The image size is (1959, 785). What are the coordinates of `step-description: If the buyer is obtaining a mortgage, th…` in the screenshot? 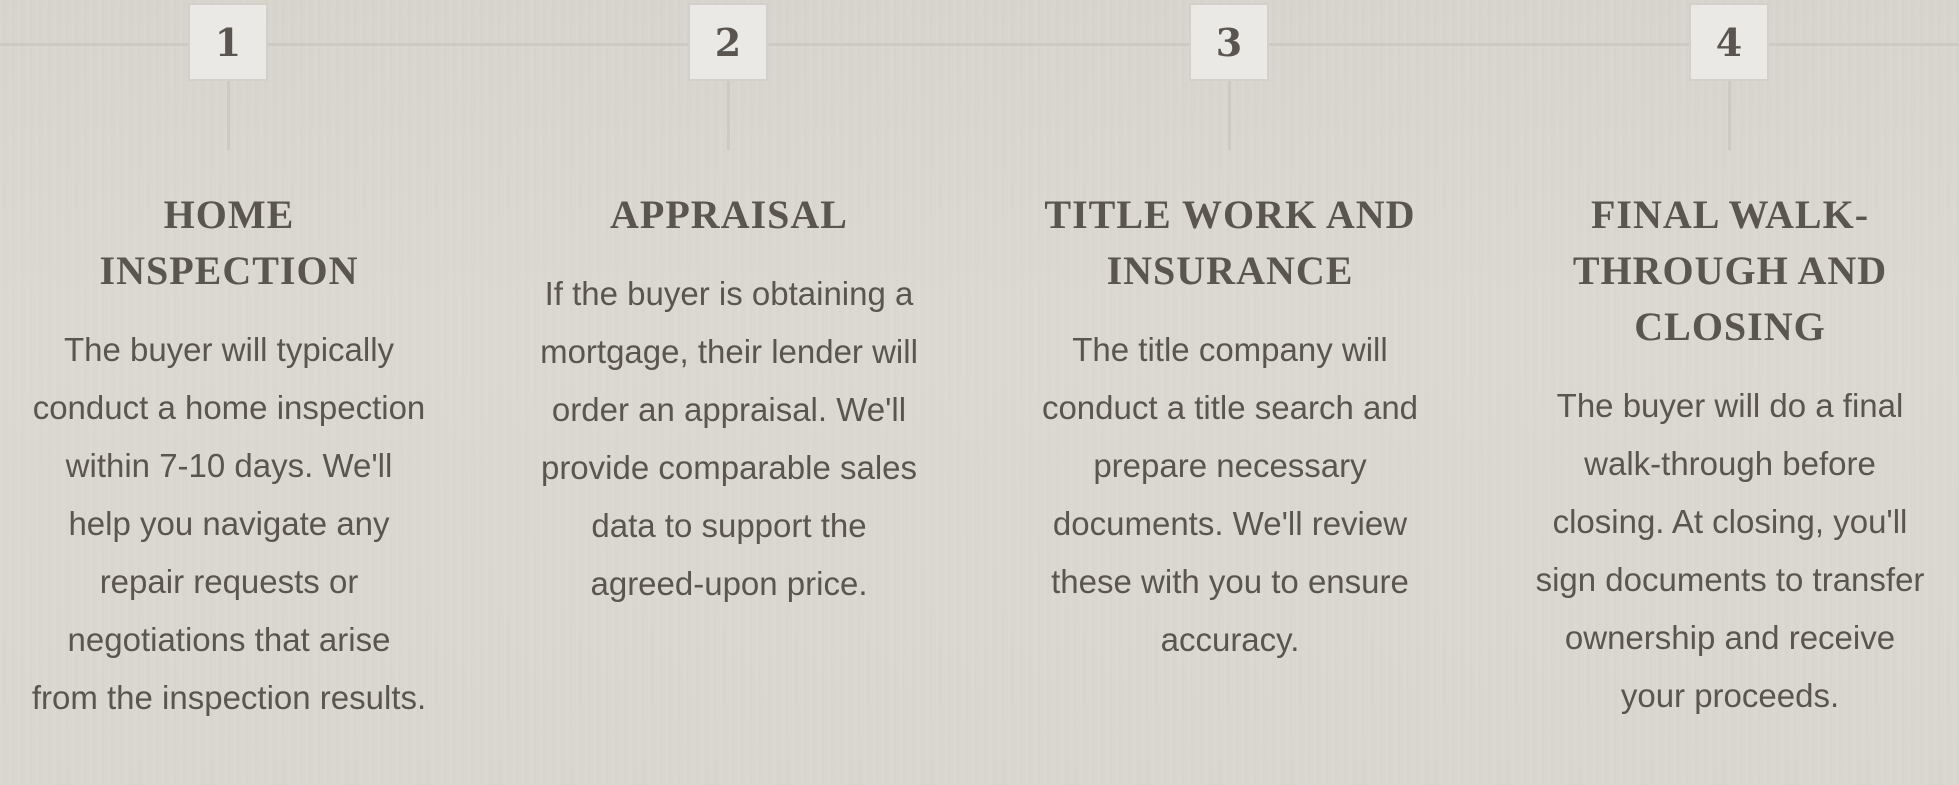 It's located at (729, 438).